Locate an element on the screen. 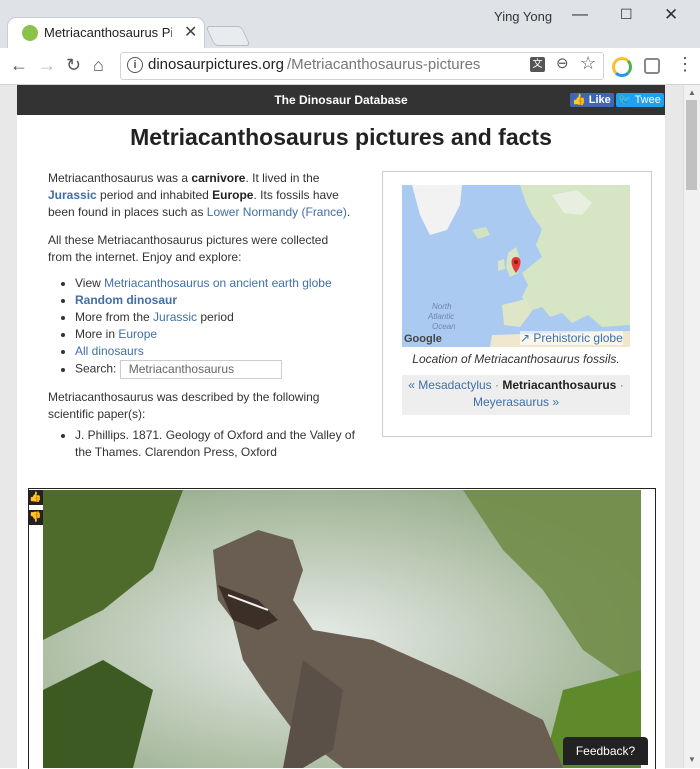  browser-tab: Metriacanthosaurus Pic ✕ is located at coordinates (106, 33).